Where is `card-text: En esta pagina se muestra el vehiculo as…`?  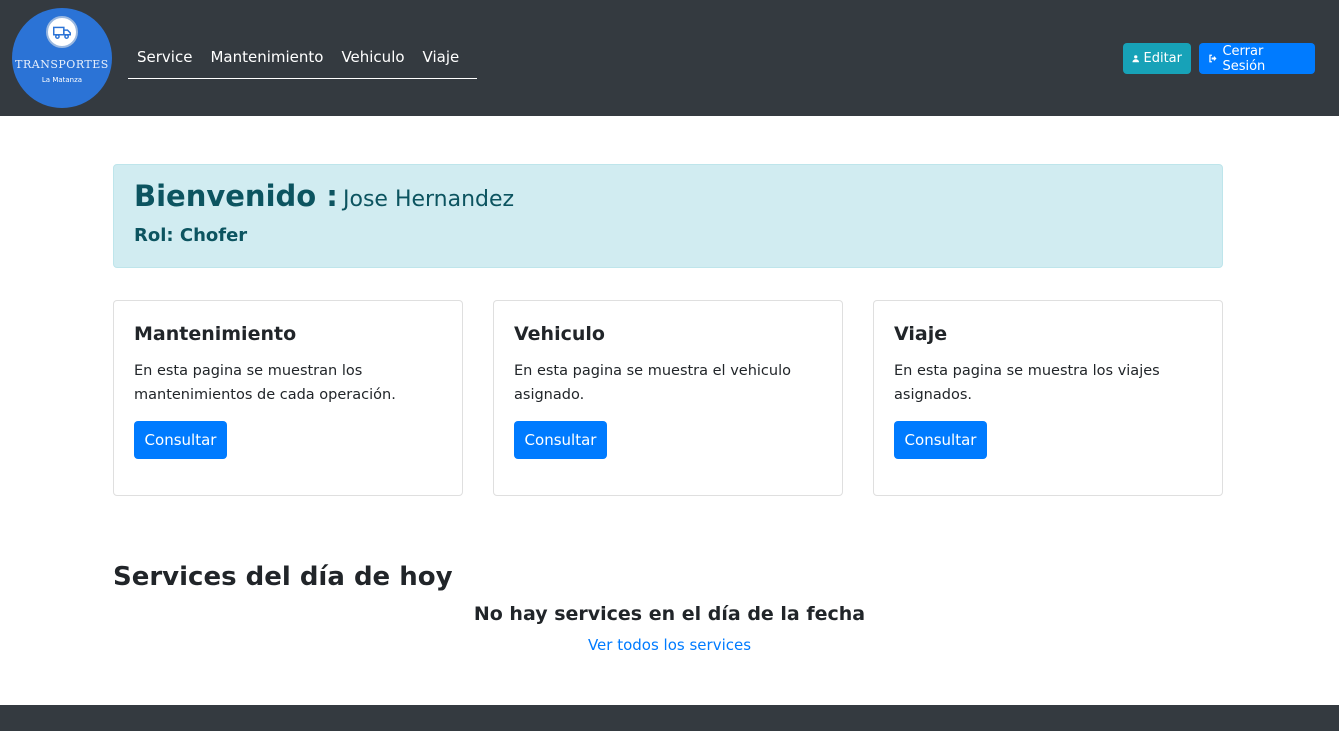 card-text: En esta pagina se muestra el vehiculo as… is located at coordinates (652, 383).